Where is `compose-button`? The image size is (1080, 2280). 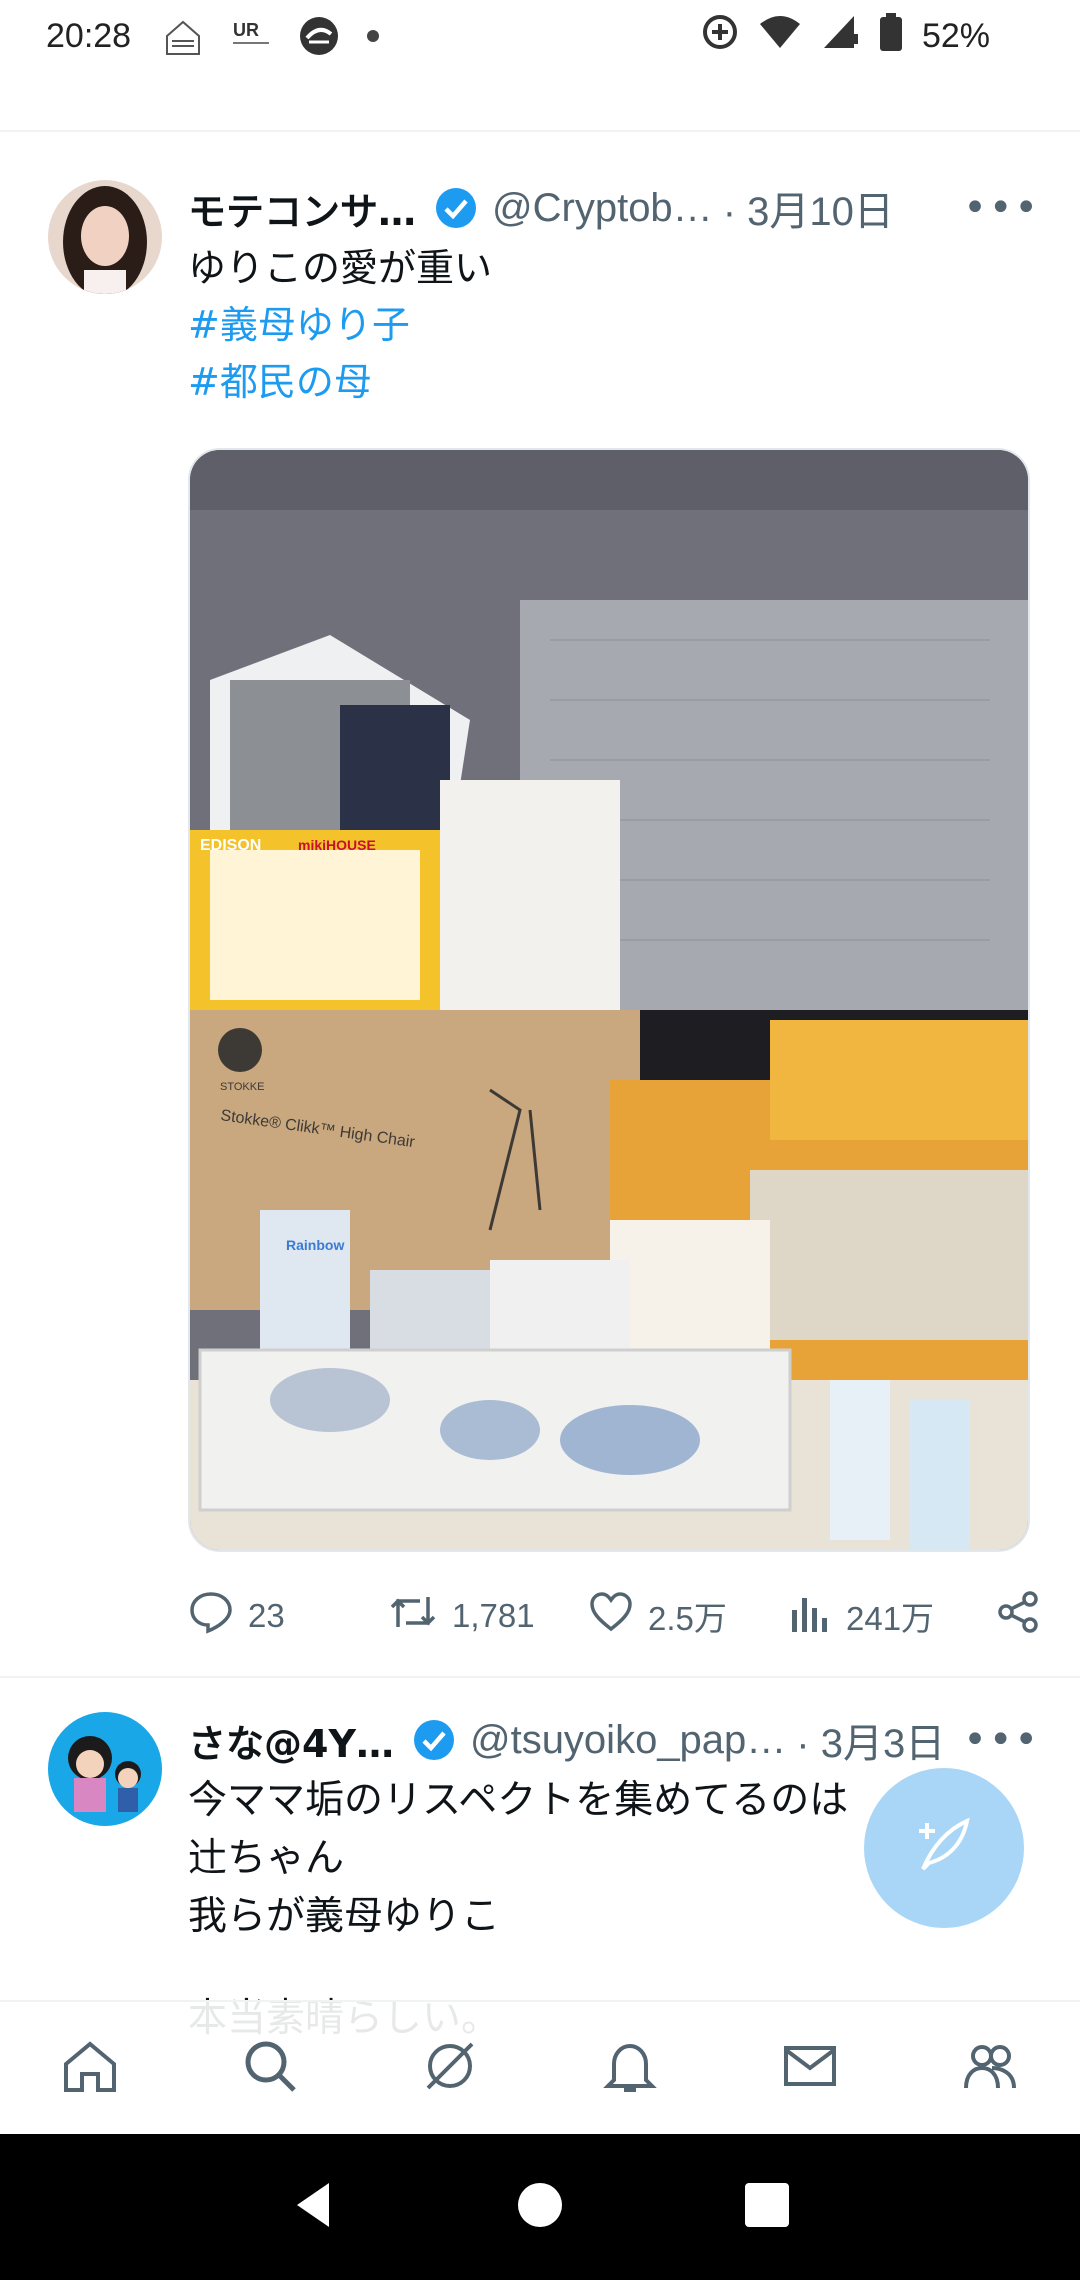
compose-button is located at coordinates (944, 1848).